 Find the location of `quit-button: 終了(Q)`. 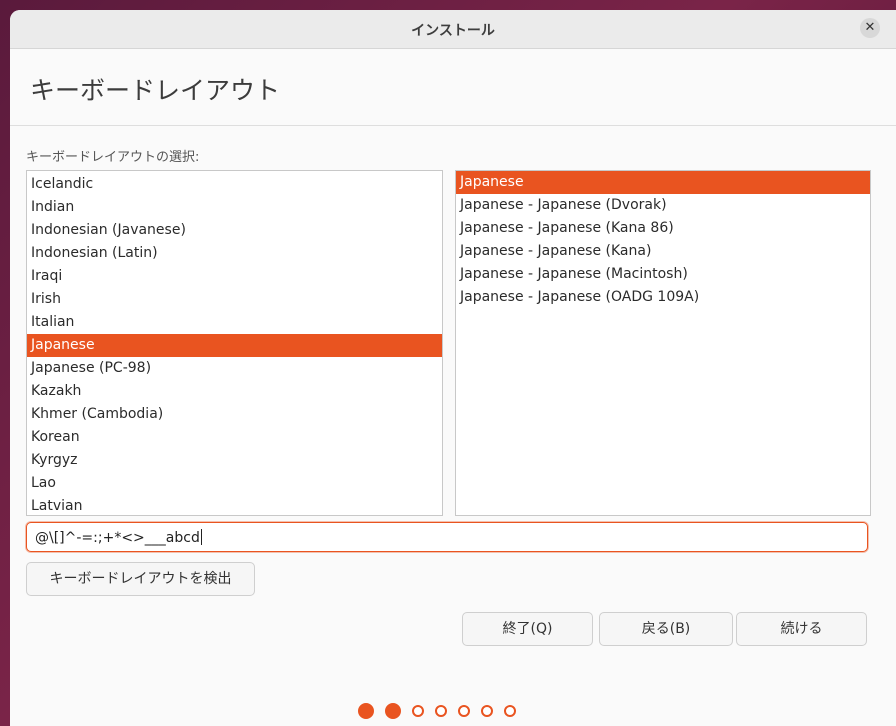

quit-button: 終了(Q) is located at coordinates (527, 629).